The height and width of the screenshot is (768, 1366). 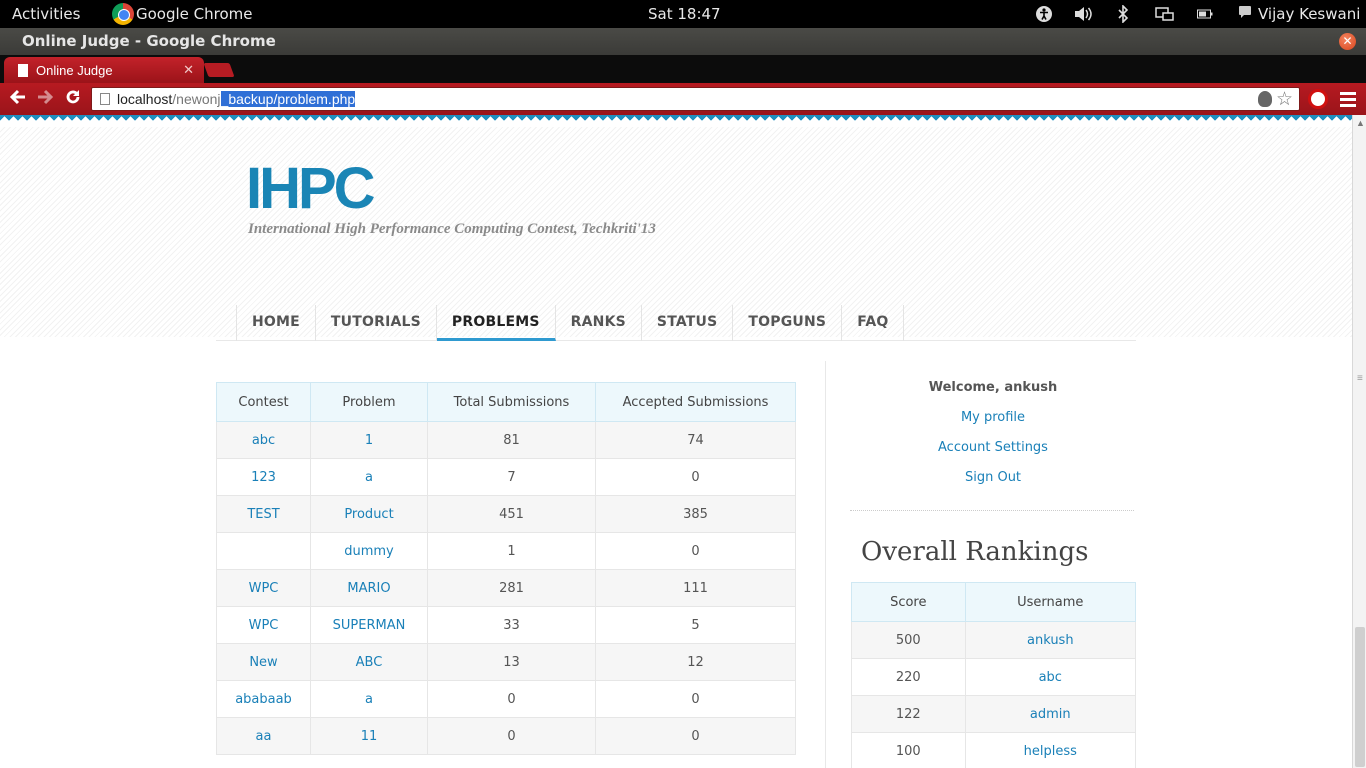 I want to click on new-tab-button, so click(x=219, y=70).